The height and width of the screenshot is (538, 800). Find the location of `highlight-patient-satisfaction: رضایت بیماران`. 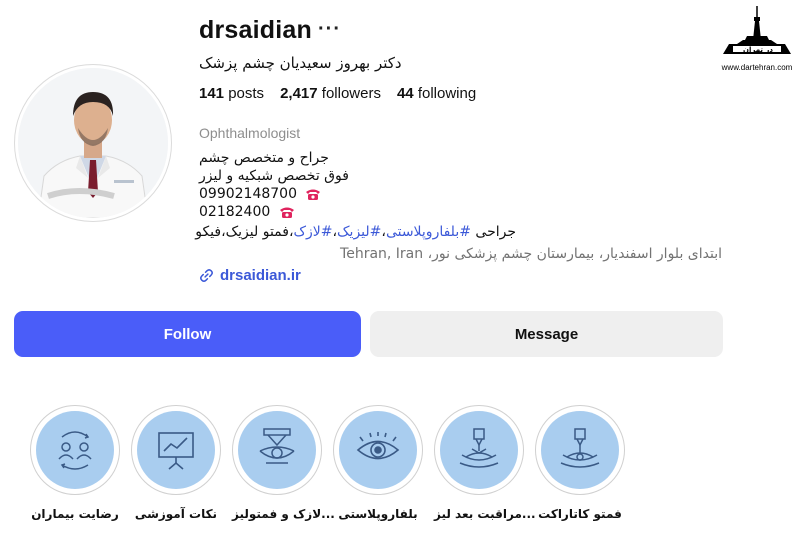

highlight-patient-satisfaction: رضایت بیماران is located at coordinates (75, 463).